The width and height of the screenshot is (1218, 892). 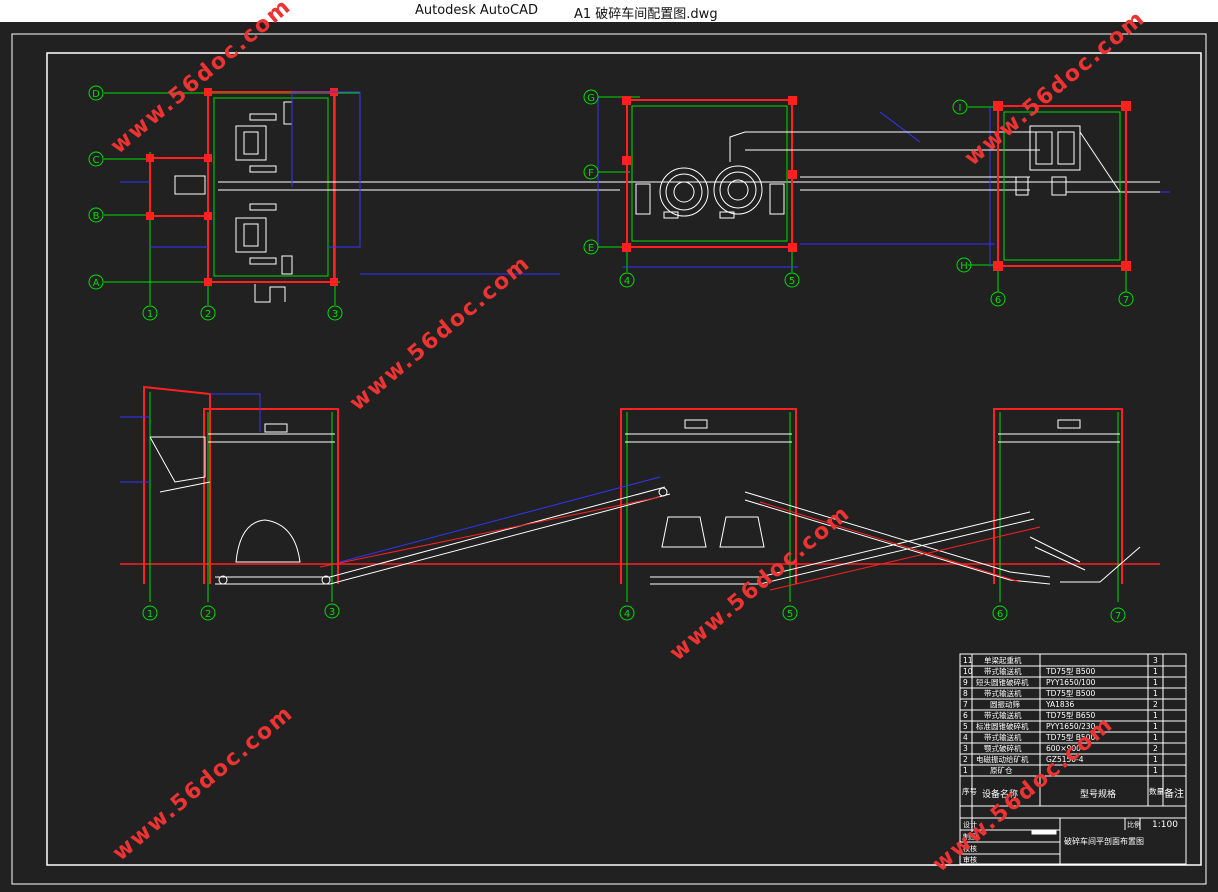 I want to click on bom-header: 序号 设备名称 型号规格 数量 备注, so click(x=1073, y=793).